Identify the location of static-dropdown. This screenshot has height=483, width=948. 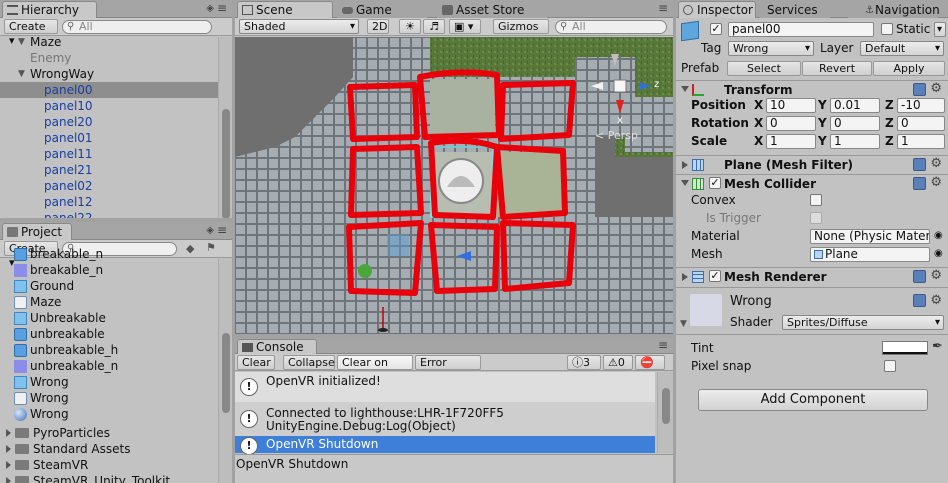
(940, 29).